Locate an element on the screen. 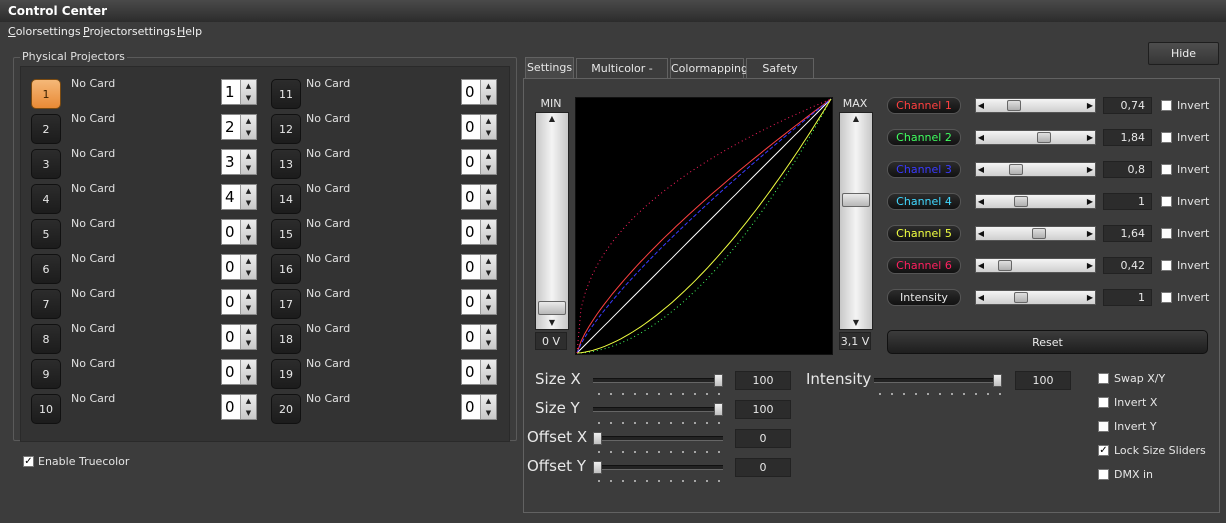 The image size is (1226, 523). intensity-track is located at coordinates (938, 380).